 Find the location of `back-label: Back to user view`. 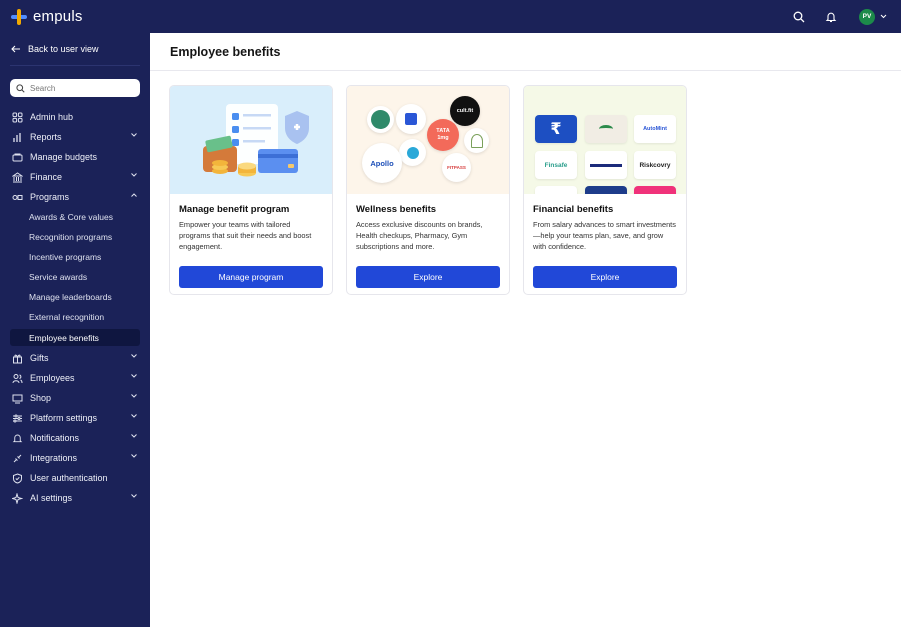

back-label: Back to user view is located at coordinates (63, 49).